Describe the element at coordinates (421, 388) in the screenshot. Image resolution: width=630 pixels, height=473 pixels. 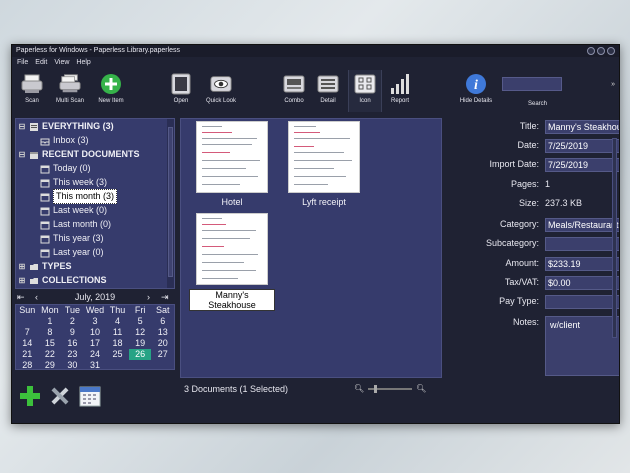
I see `zoom-in-icon: 🔍︎` at that location.